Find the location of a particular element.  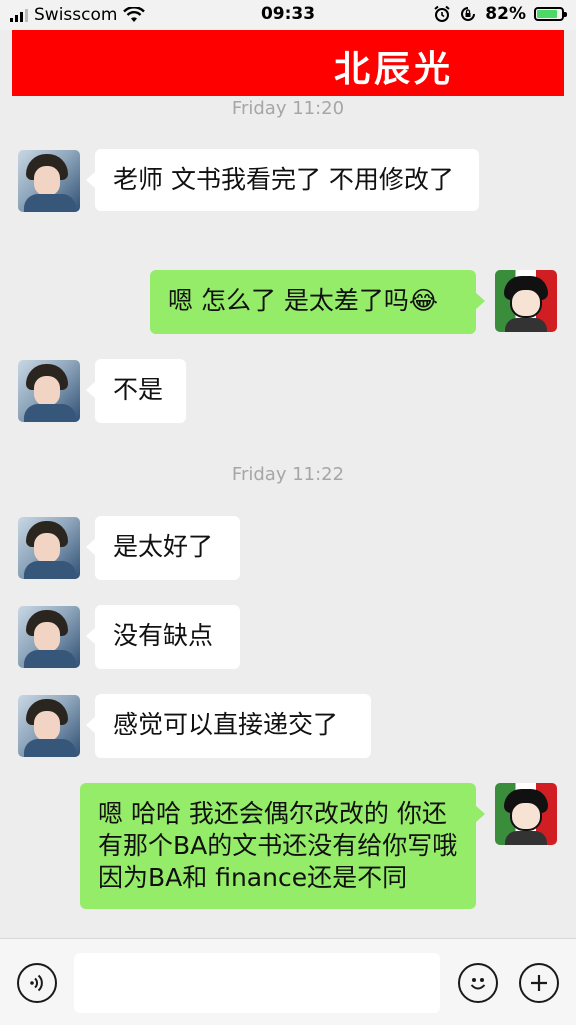

message-bubble-incoming: 是太好了 is located at coordinates (163, 548).